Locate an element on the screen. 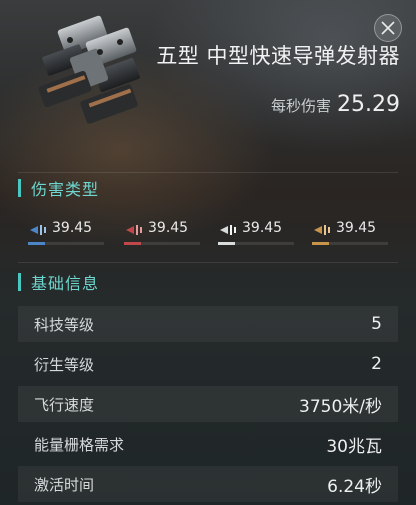 The height and width of the screenshot is (505, 416). kinetic-damage-icon is located at coordinates (228, 230).